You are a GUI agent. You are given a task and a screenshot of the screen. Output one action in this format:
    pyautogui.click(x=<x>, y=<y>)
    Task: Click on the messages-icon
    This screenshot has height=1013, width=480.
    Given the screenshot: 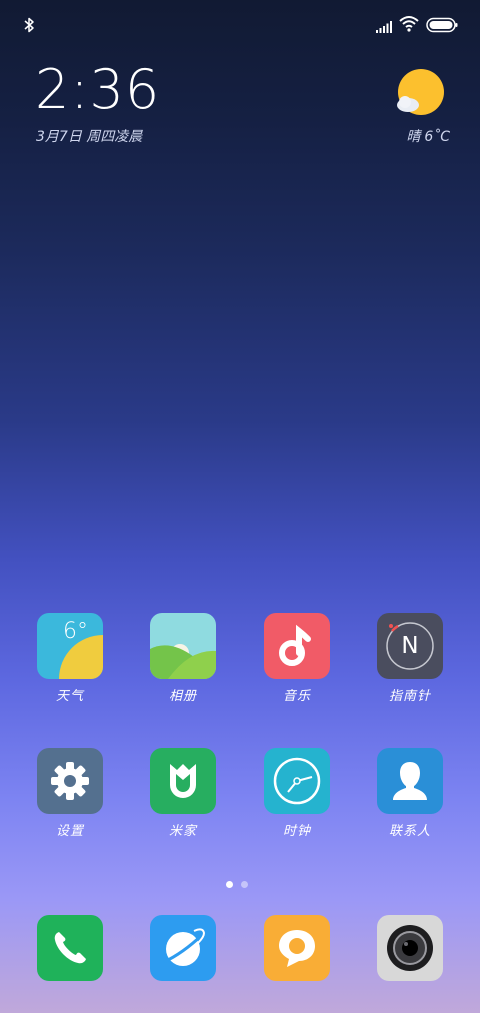 What is the action you would take?
    pyautogui.click(x=297, y=948)
    